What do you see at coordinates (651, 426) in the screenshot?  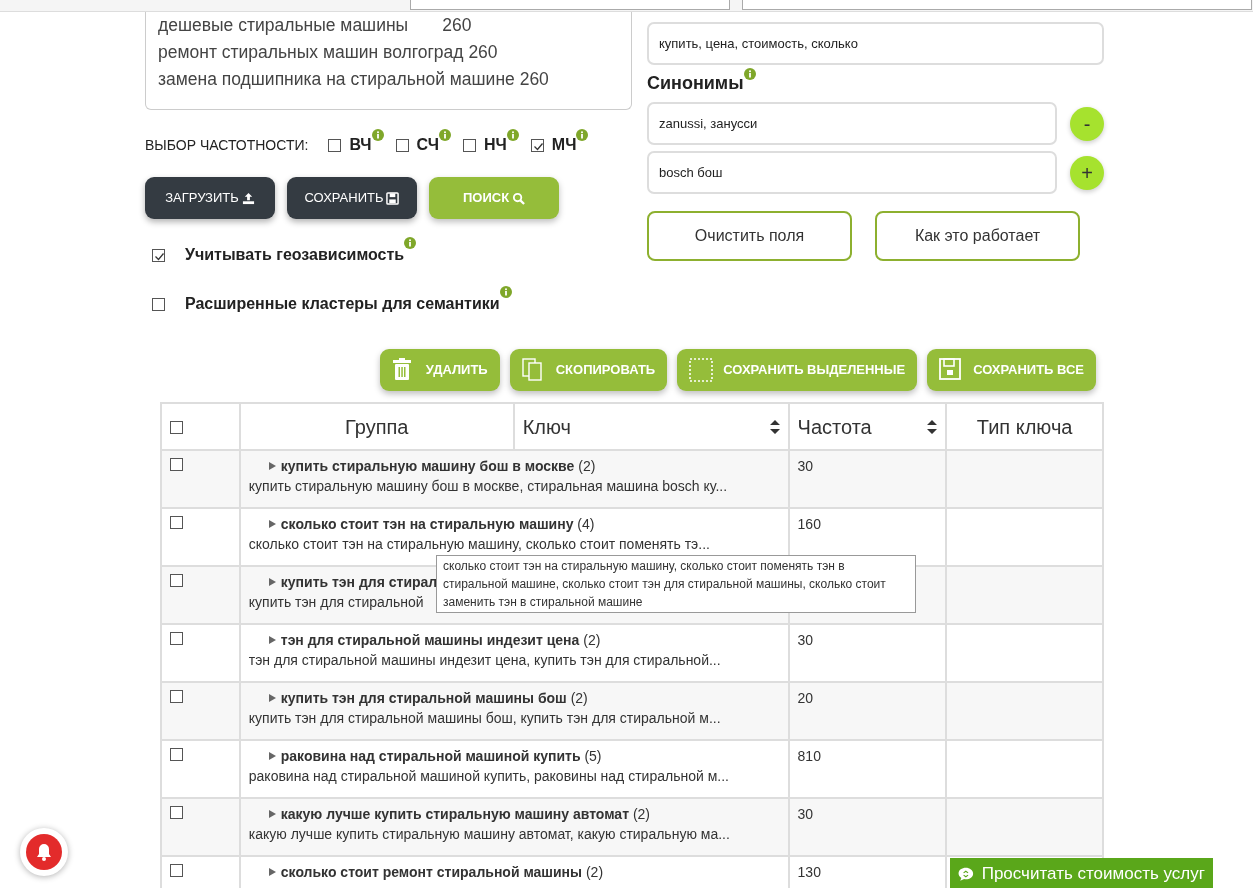 I see `sortable-column-header: Ключ` at bounding box center [651, 426].